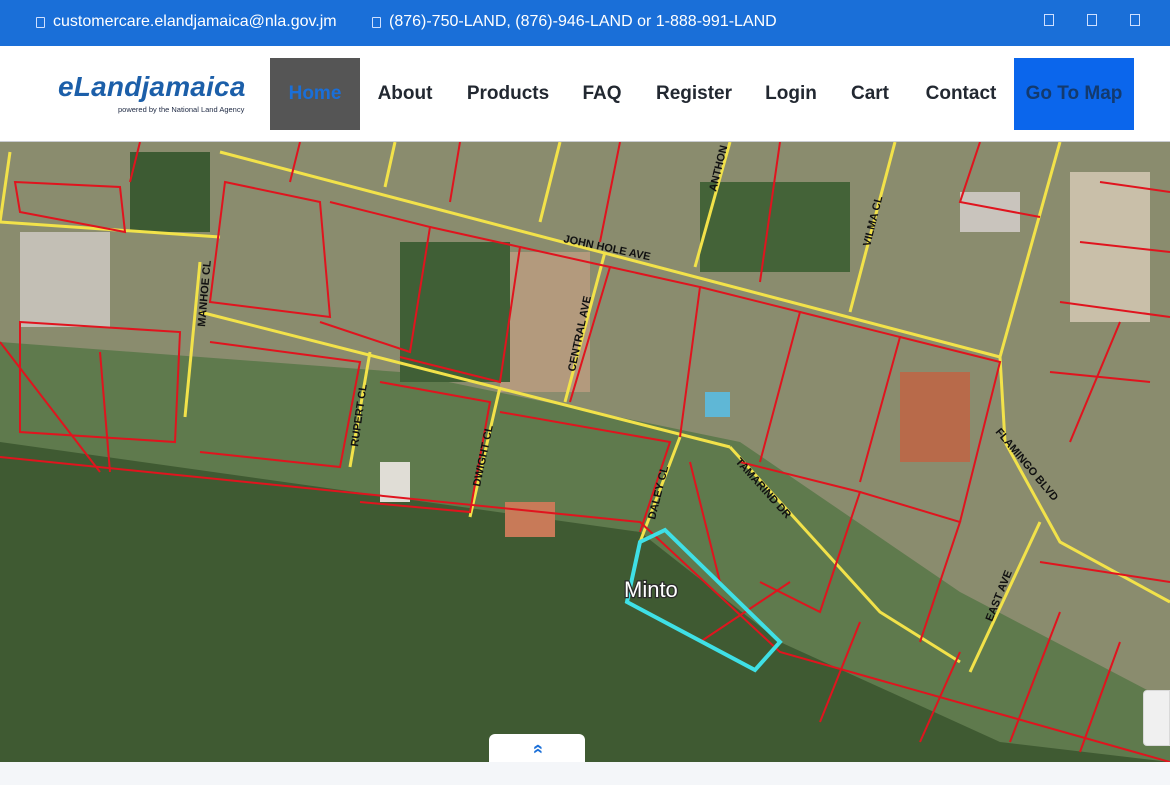 Image resolution: width=1170 pixels, height=785 pixels. Describe the element at coordinates (152, 86) in the screenshot. I see `logo-wordmark: eLandjamaica` at that location.